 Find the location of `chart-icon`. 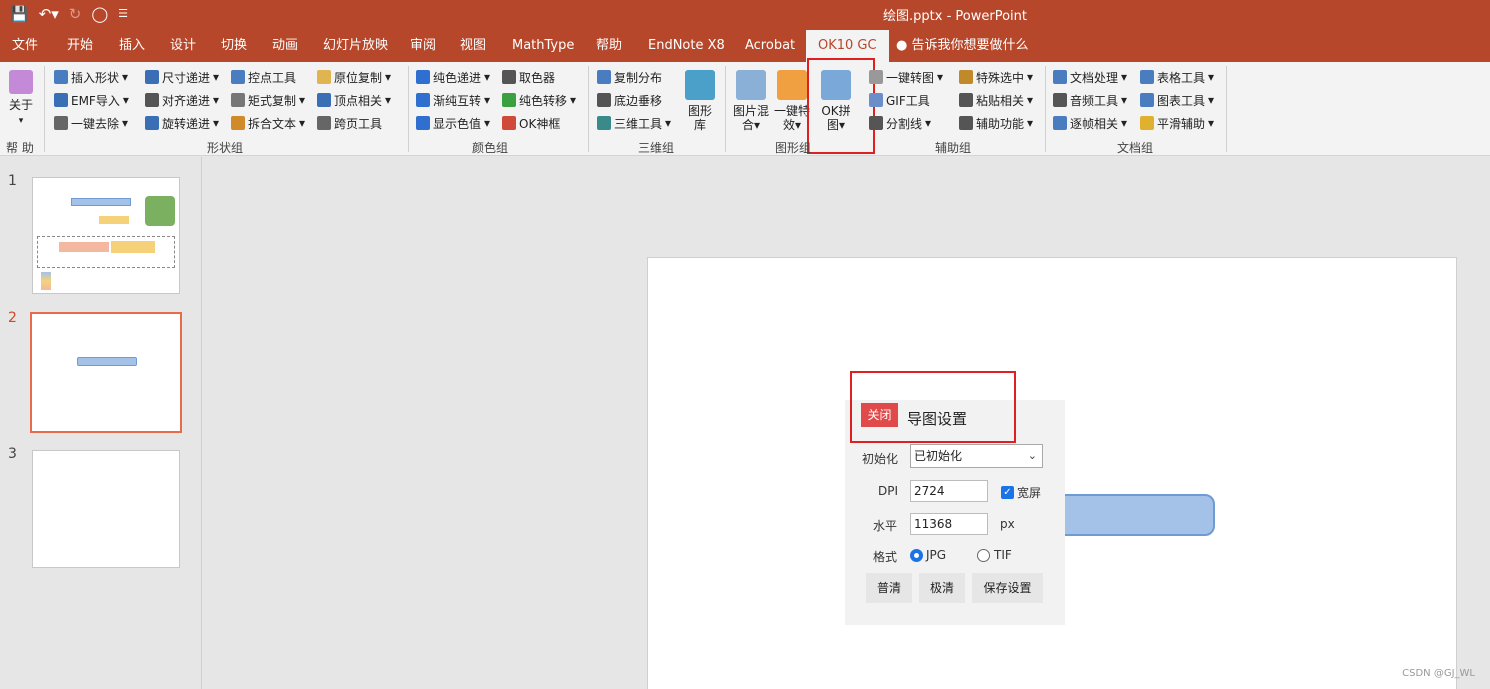

chart-icon is located at coordinates (1147, 100).